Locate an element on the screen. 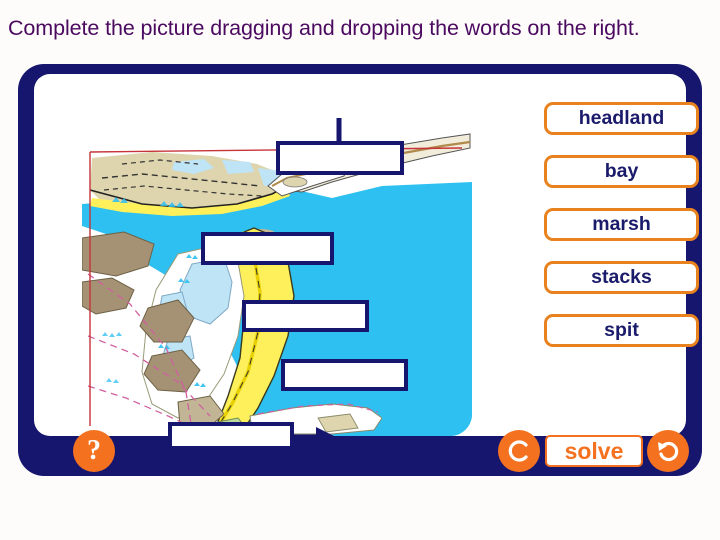 This screenshot has height=540, width=720. word-chip-headland: headland is located at coordinates (621, 118).